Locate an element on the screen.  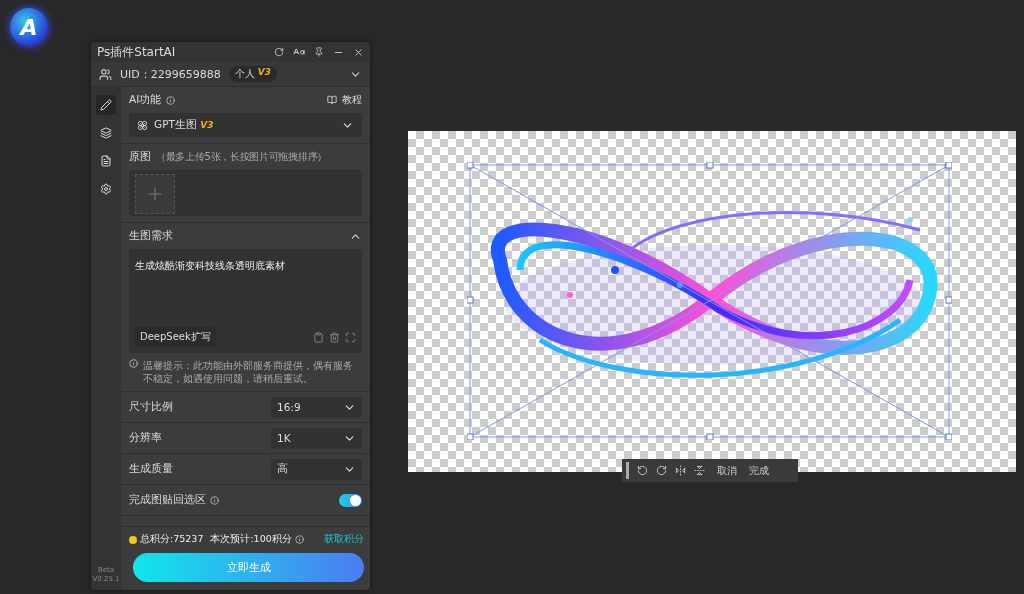
pin-icon is located at coordinates (319, 52).